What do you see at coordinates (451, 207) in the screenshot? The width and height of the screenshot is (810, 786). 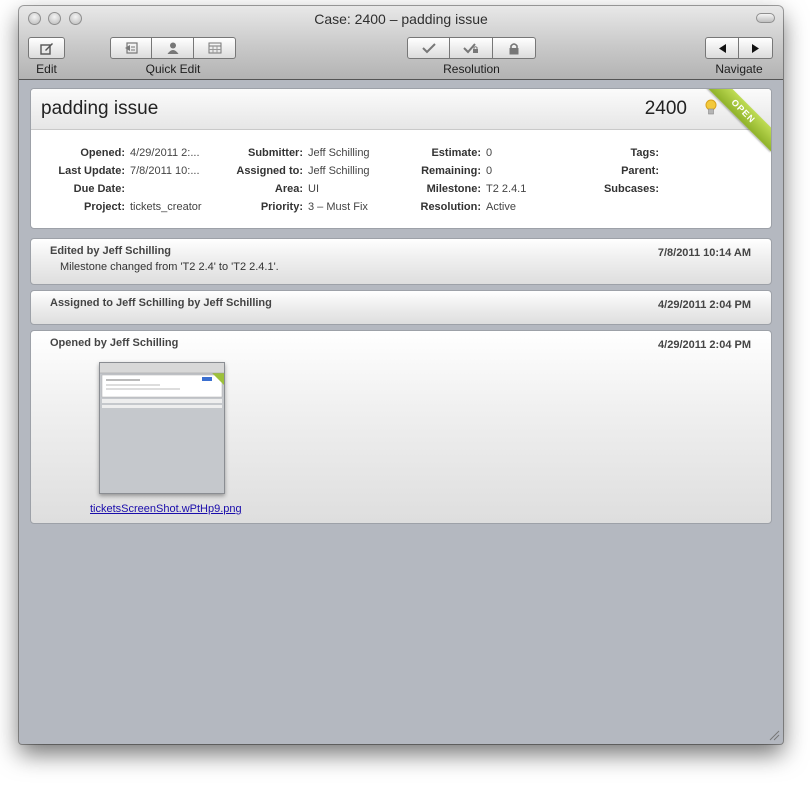 I see `resolution-field-label: Resolution:` at bounding box center [451, 207].